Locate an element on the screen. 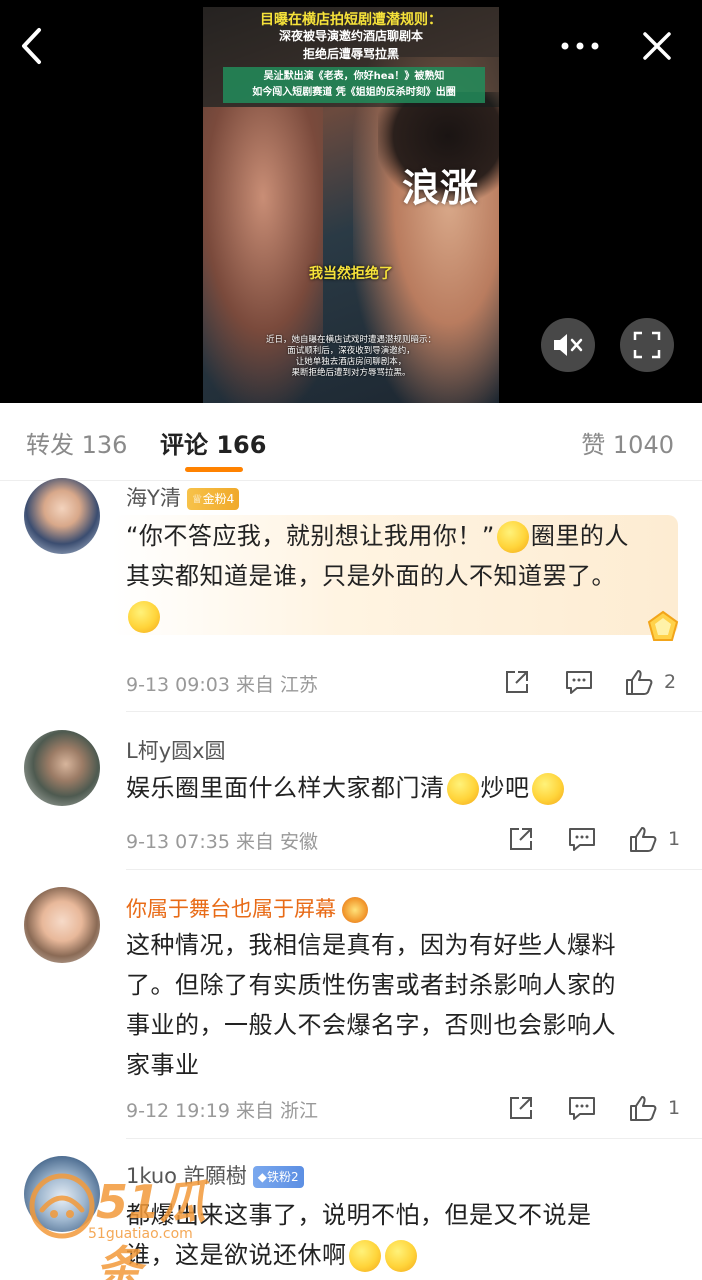 Image resolution: width=702 pixels, height=1280 pixels. comment-text: 娱乐圈里面什么样大家都门清 炒吧 is located at coordinates (398, 788).